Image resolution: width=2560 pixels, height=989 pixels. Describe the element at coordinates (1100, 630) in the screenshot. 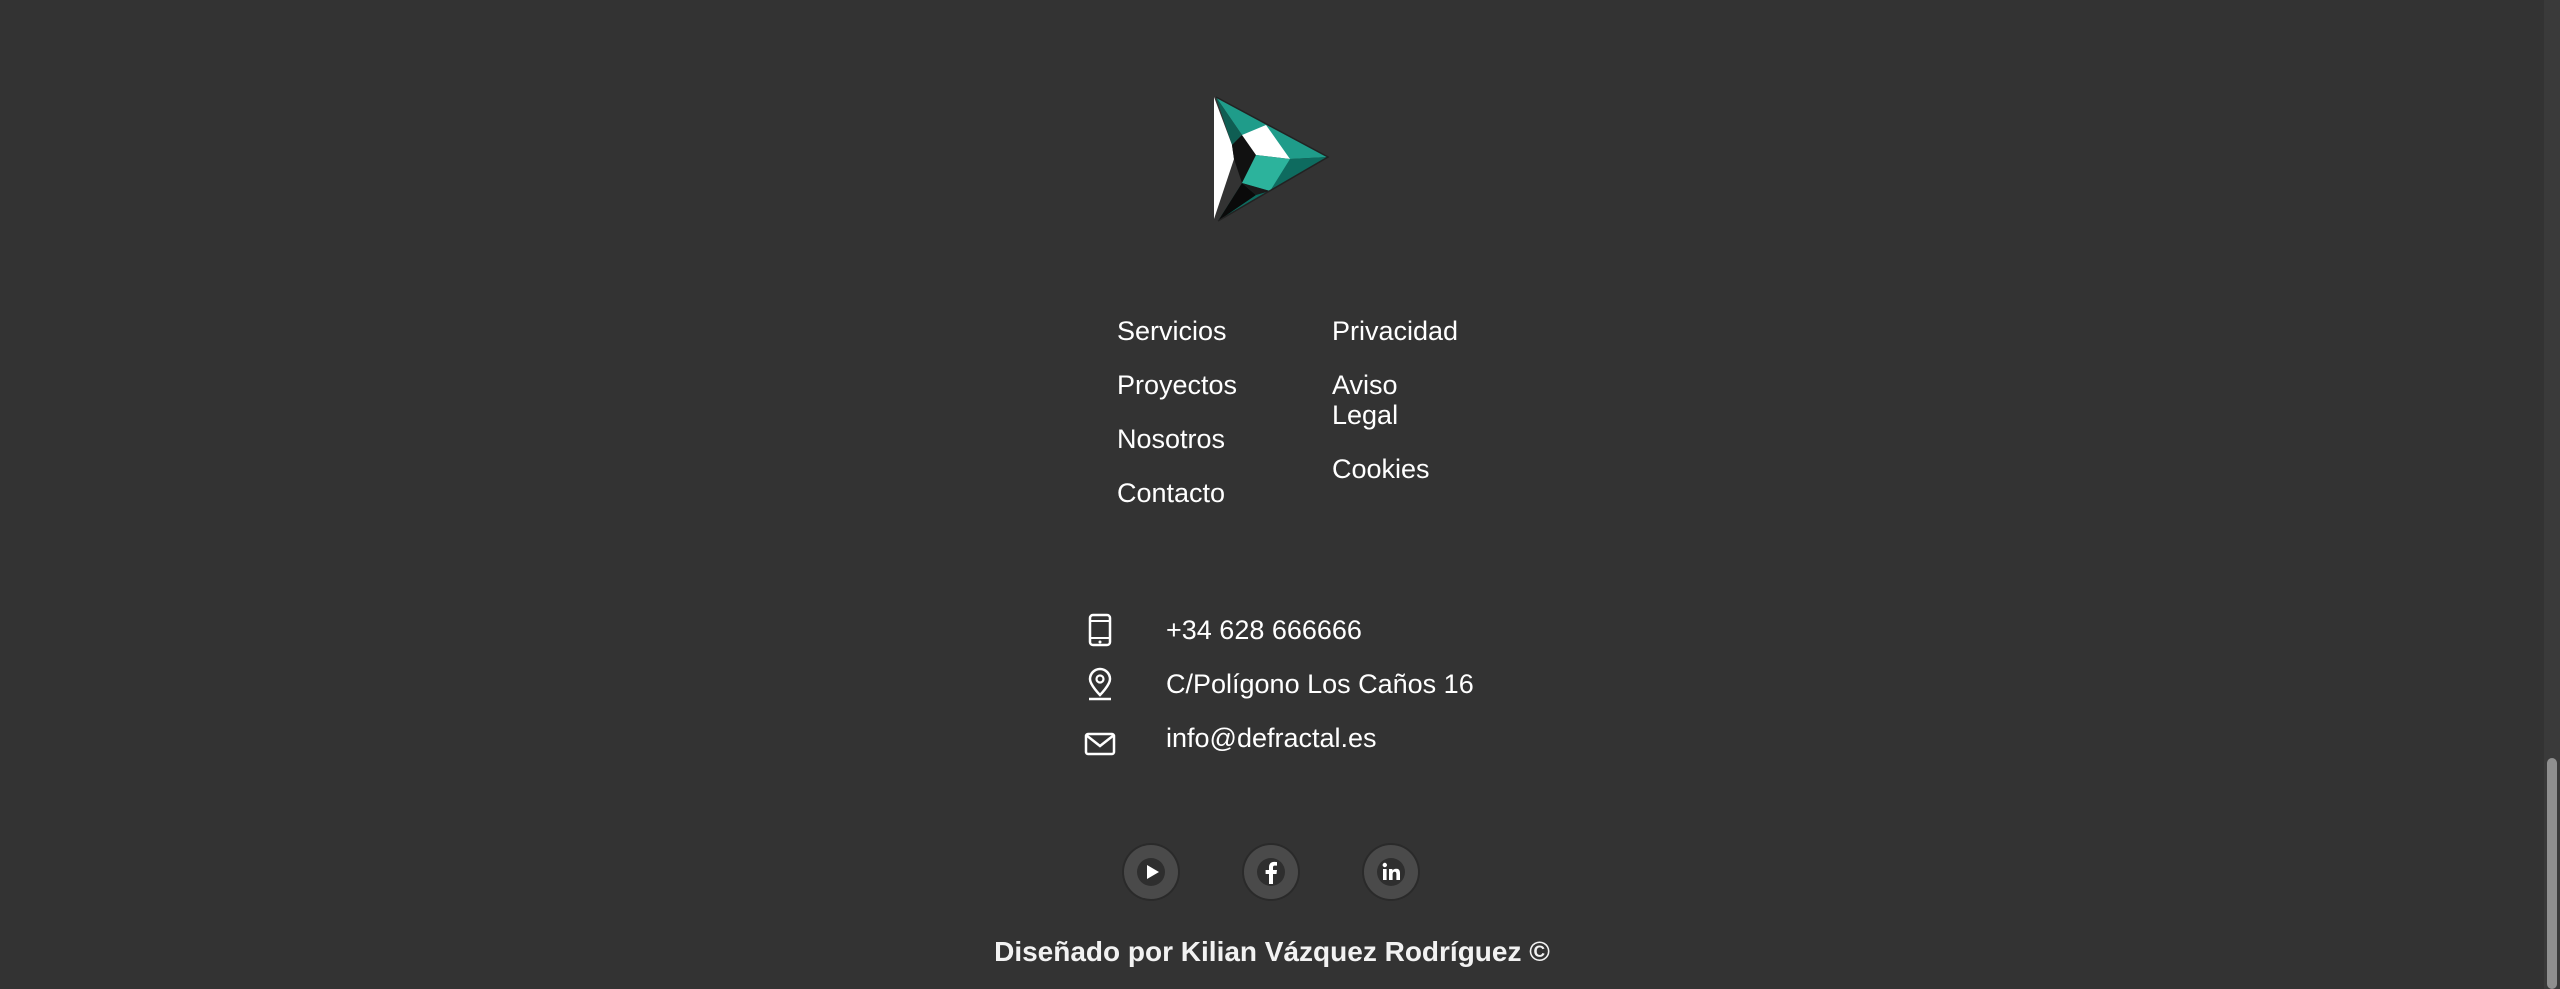

I see `mobile-phone-icon` at that location.